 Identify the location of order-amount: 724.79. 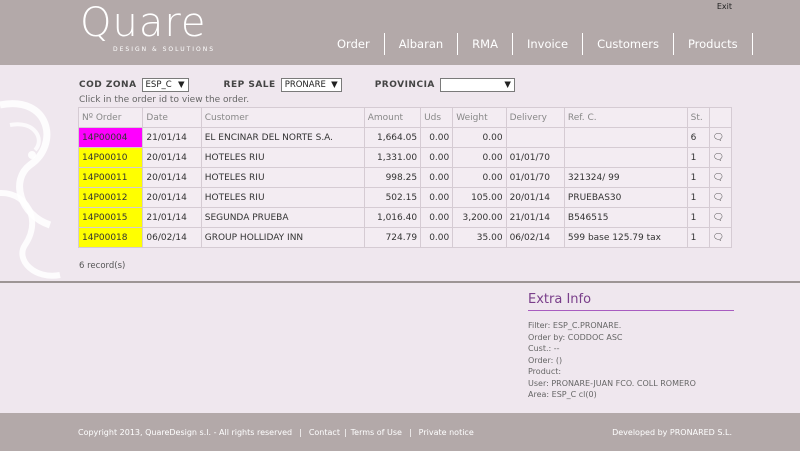
(392, 237).